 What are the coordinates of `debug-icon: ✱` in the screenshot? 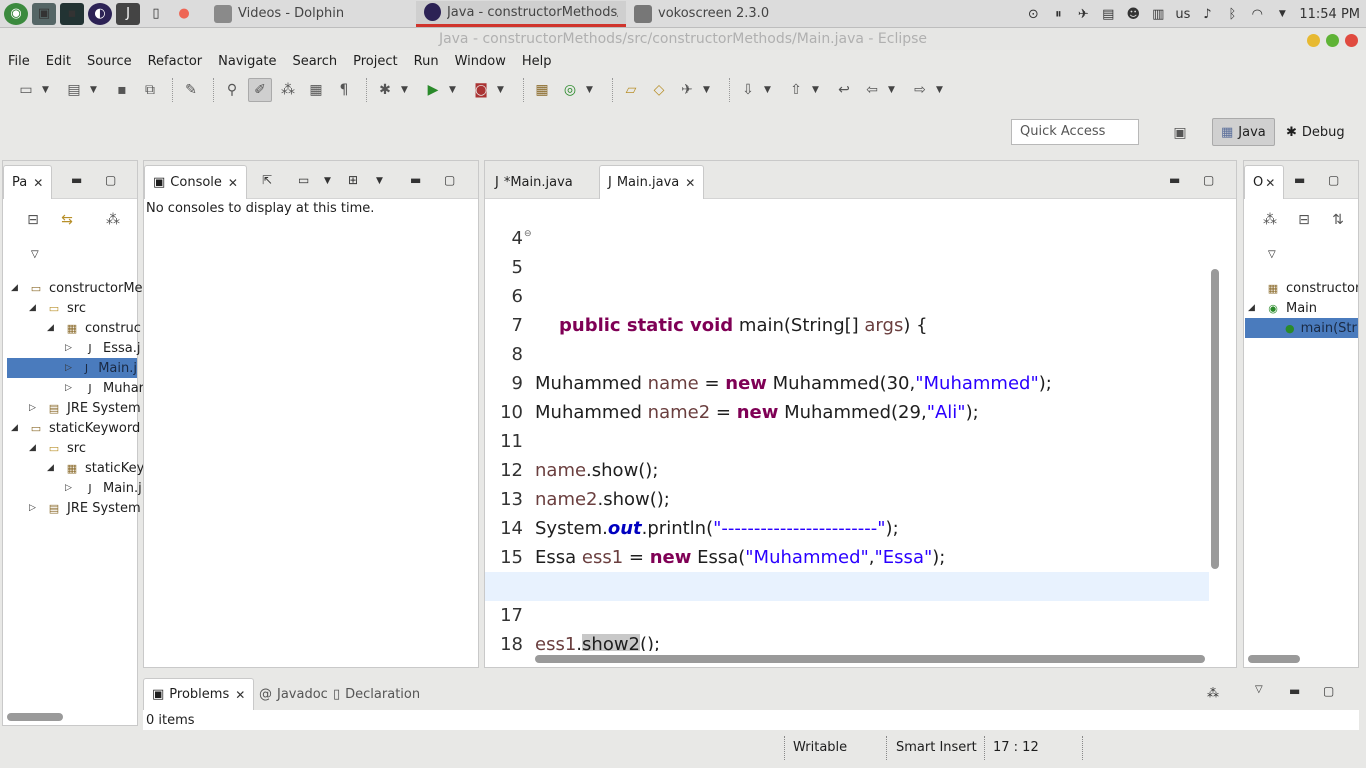 It's located at (385, 90).